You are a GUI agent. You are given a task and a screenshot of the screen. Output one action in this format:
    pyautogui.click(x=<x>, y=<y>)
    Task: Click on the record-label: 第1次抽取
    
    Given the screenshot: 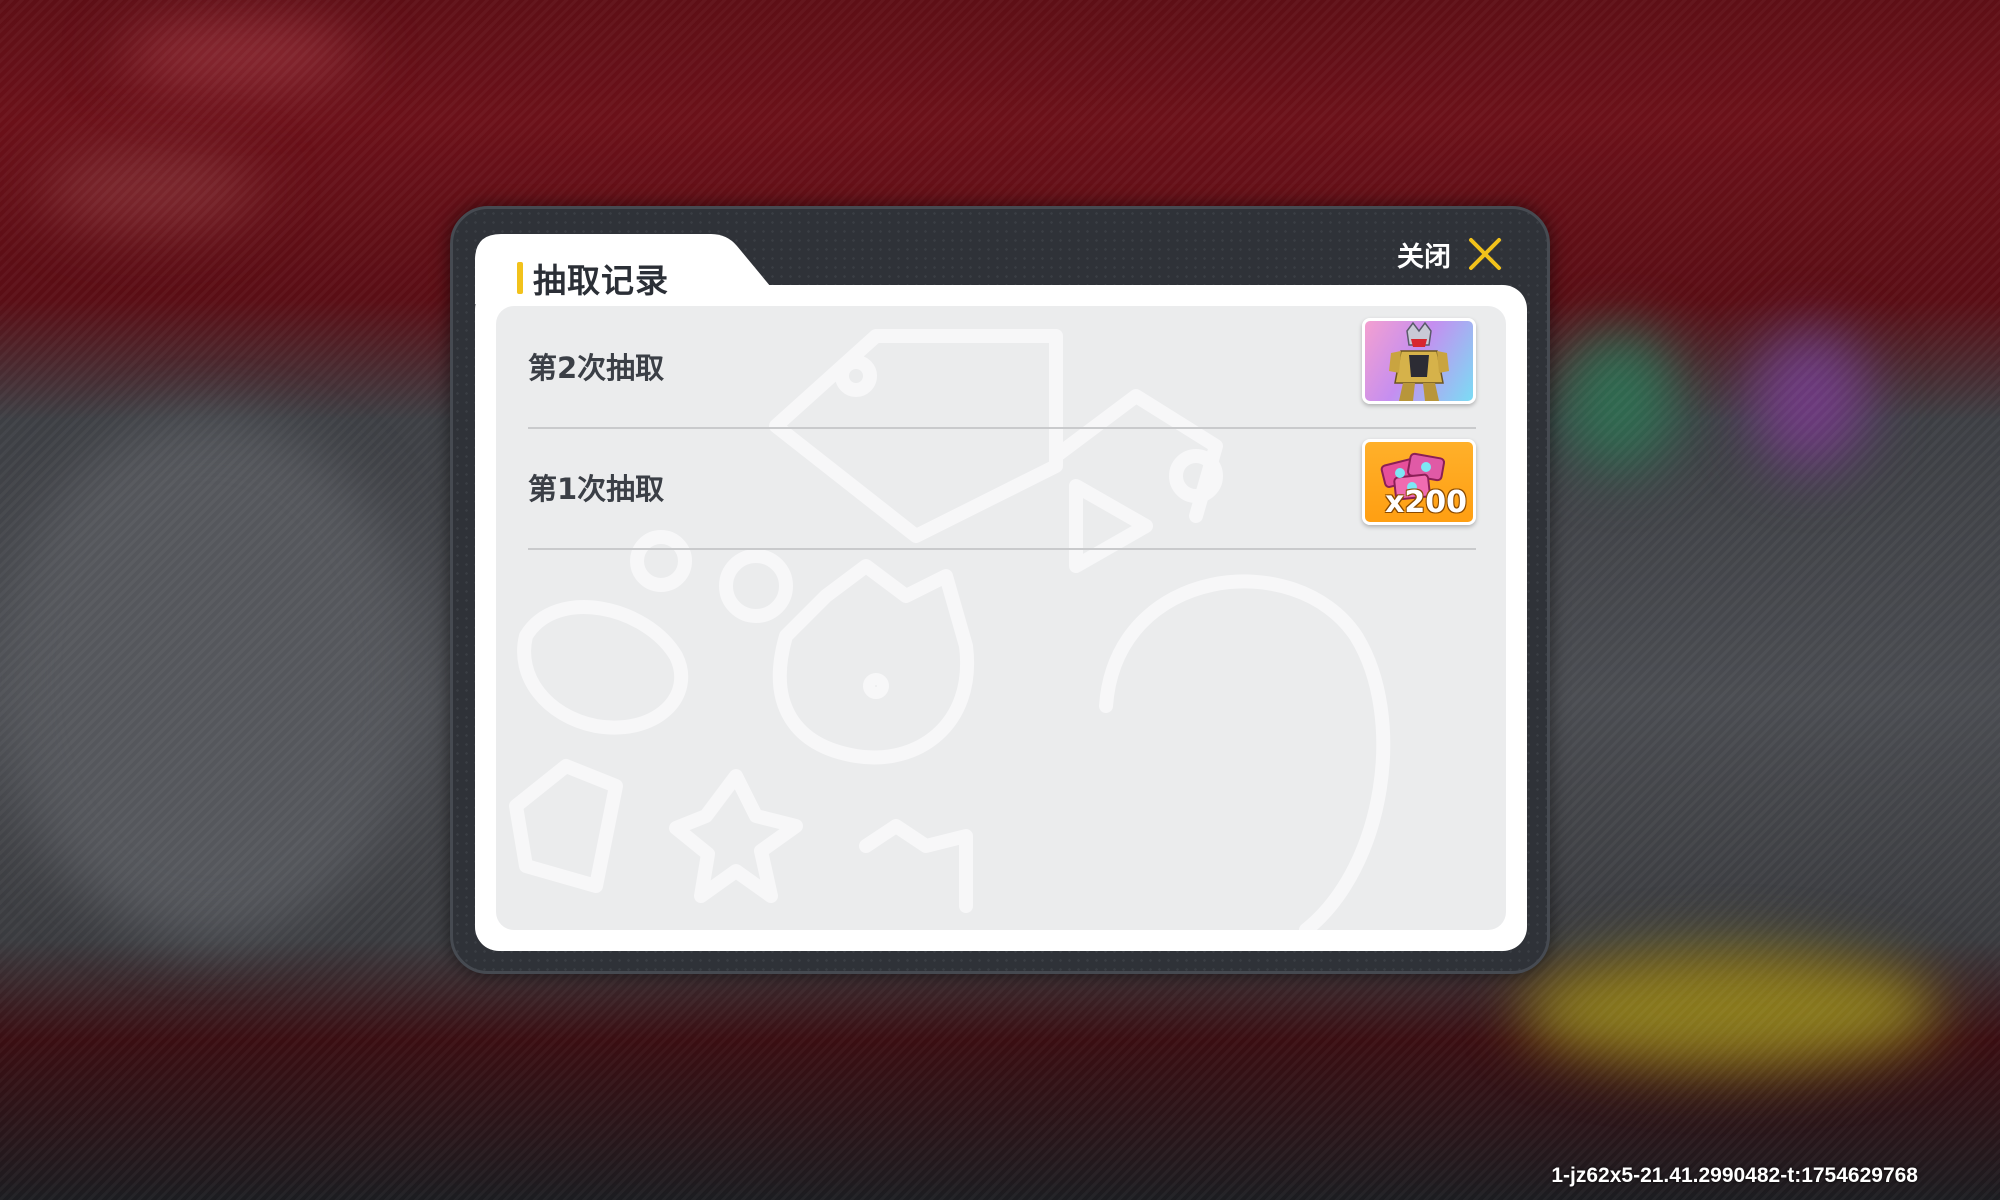 What is the action you would take?
    pyautogui.click(x=596, y=489)
    